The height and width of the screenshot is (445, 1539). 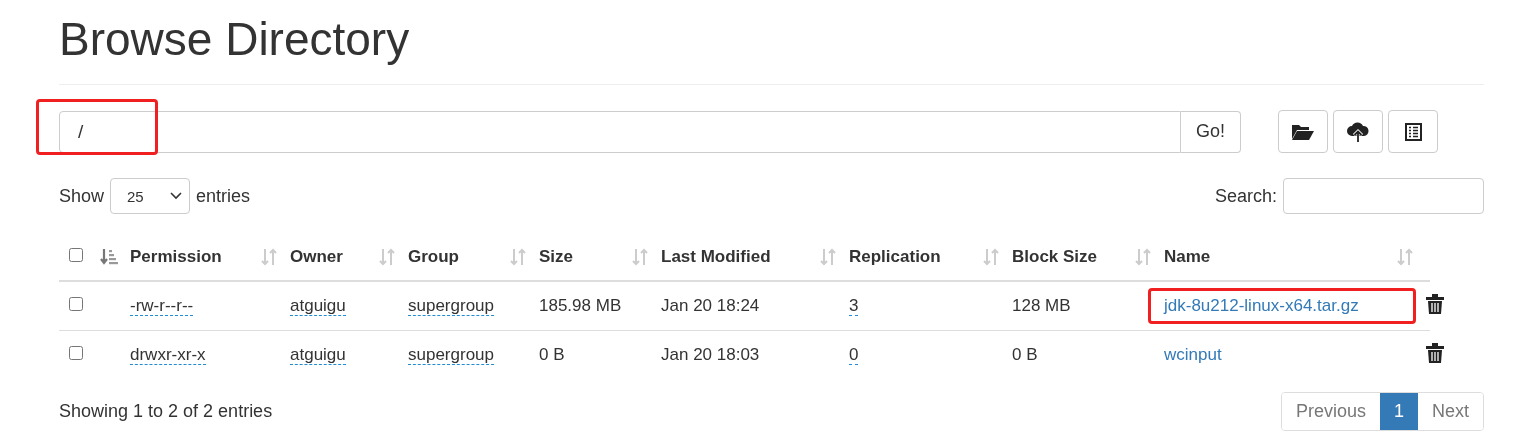 What do you see at coordinates (1187, 257) in the screenshot?
I see `column-header: Name` at bounding box center [1187, 257].